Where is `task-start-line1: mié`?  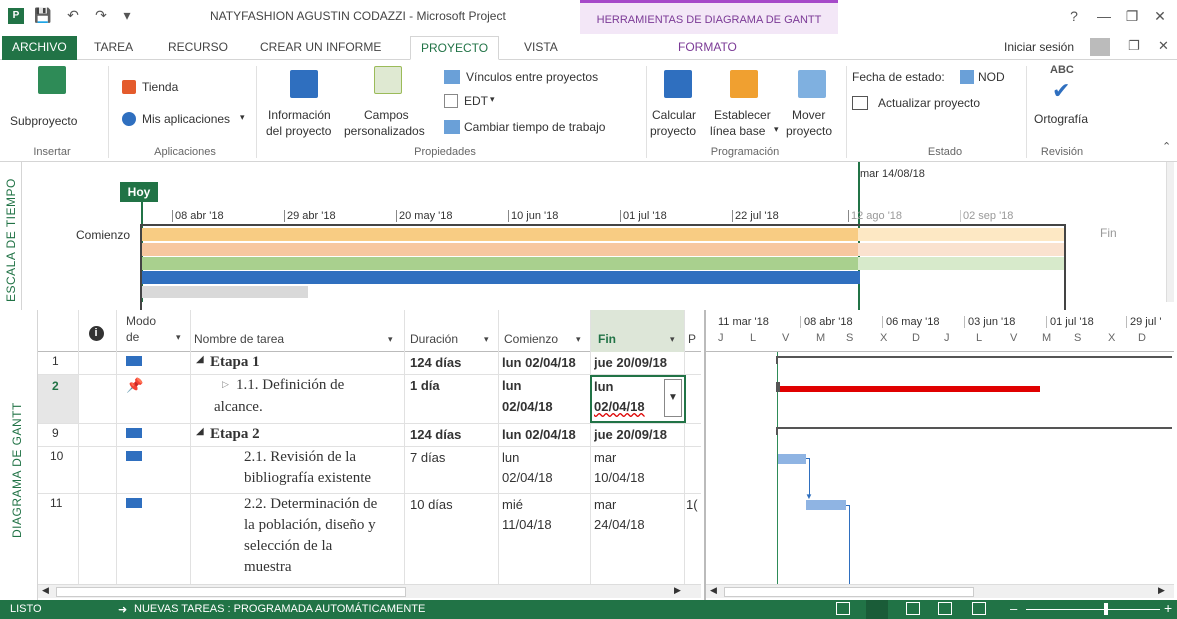
task-start-line1: mié is located at coordinates (512, 504).